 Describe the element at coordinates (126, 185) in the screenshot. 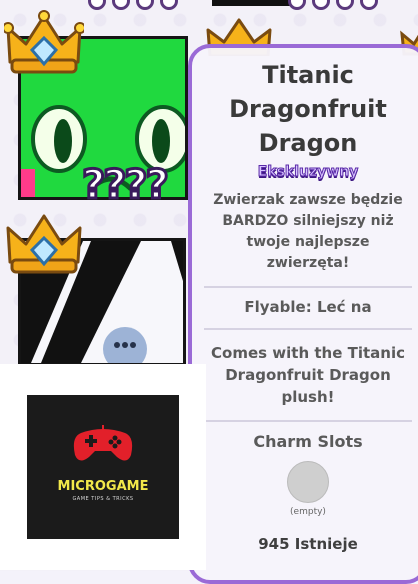

I see `mystery-marks: ????` at that location.